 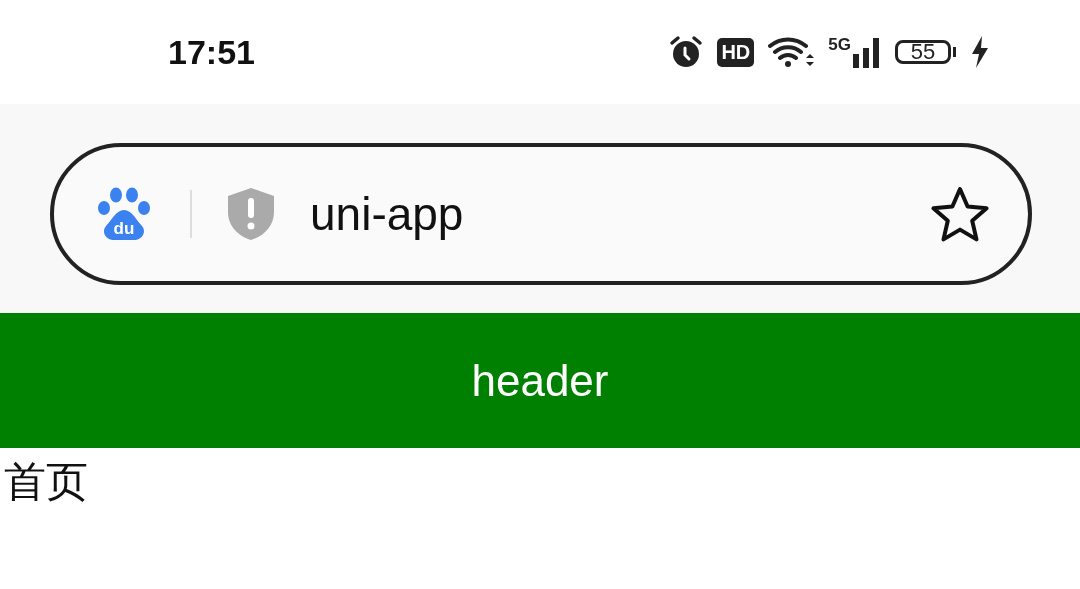 I want to click on network-label: 5G, so click(x=839, y=44).